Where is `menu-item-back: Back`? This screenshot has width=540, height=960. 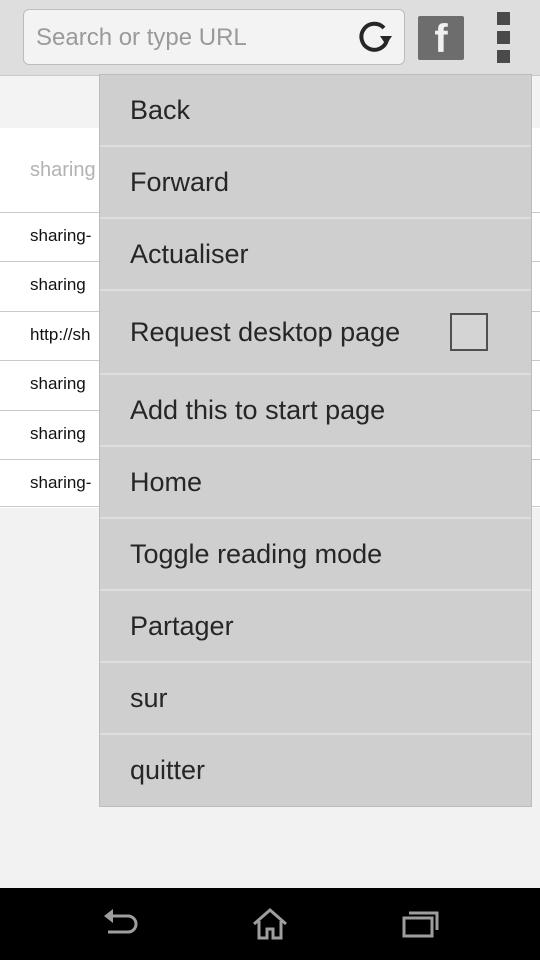 menu-item-back: Back is located at coordinates (315, 111).